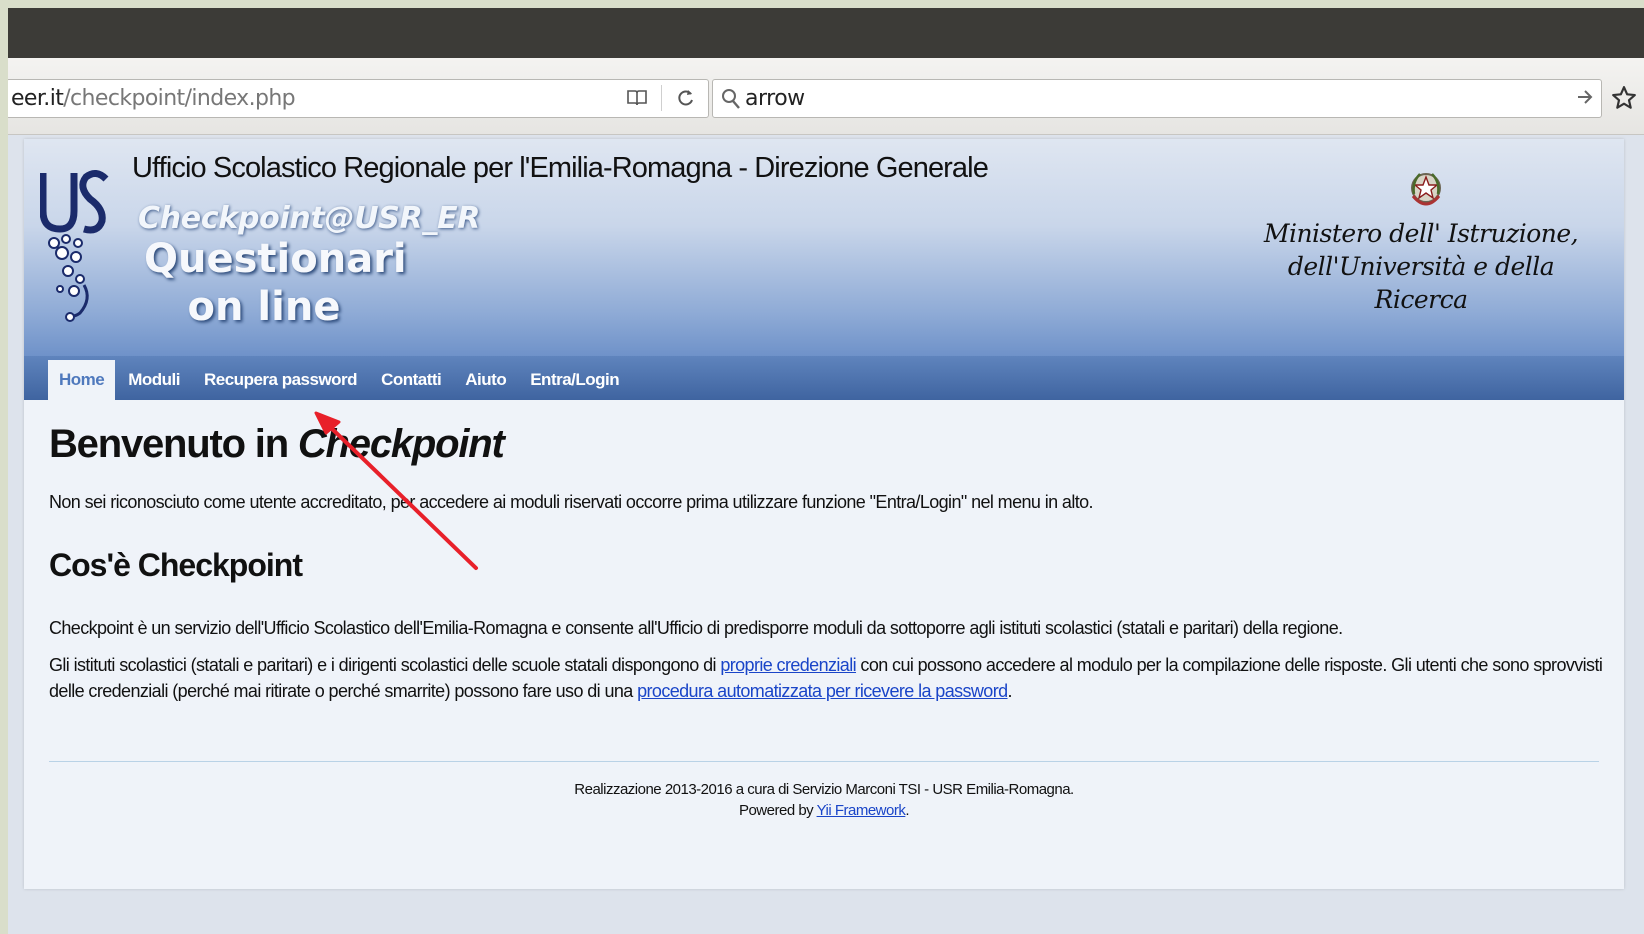 The height and width of the screenshot is (934, 1644). What do you see at coordinates (411, 380) in the screenshot?
I see `nav-contatti: Contatti` at bounding box center [411, 380].